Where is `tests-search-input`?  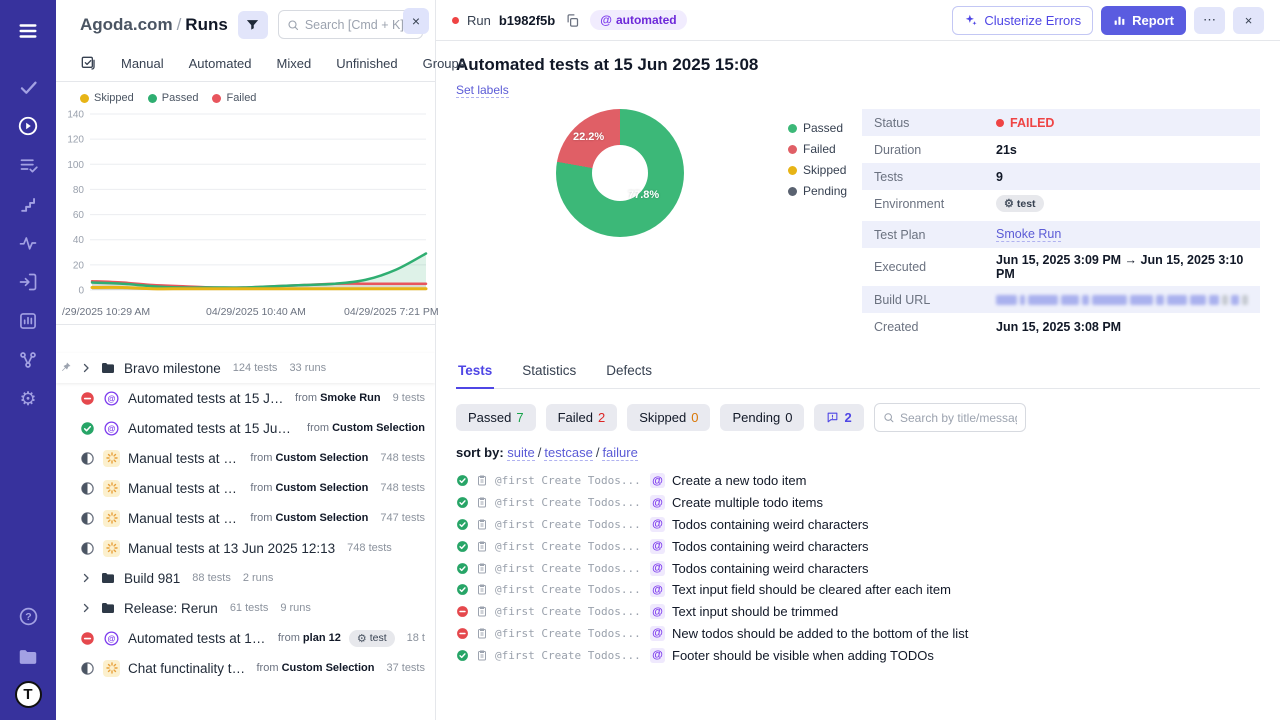 tests-search-input is located at coordinates (958, 417).